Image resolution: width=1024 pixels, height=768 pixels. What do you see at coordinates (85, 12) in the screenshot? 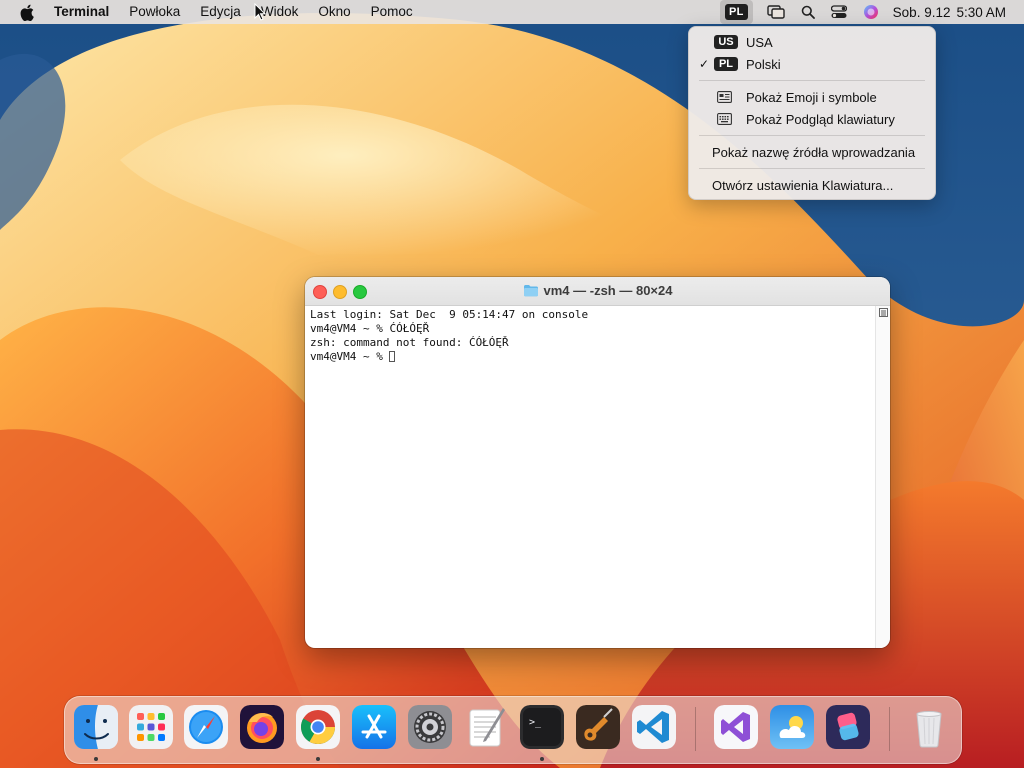
I see `menu-app-terminal: Terminal` at bounding box center [85, 12].